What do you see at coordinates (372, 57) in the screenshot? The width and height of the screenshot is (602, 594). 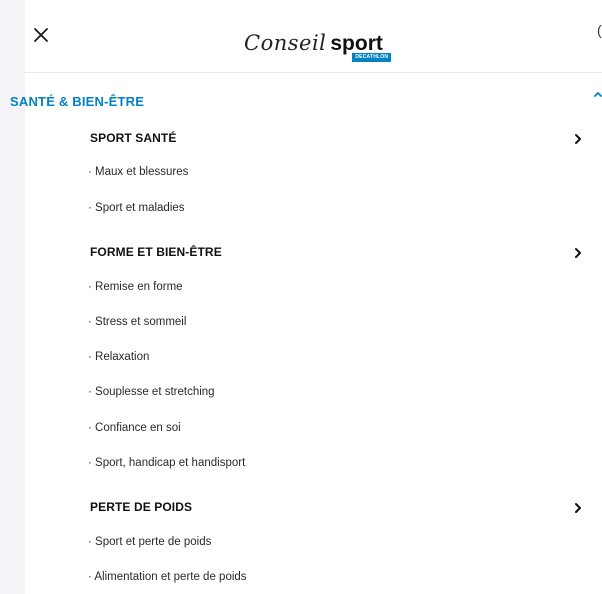 I see `decathlon-badge: DECATHLON` at bounding box center [372, 57].